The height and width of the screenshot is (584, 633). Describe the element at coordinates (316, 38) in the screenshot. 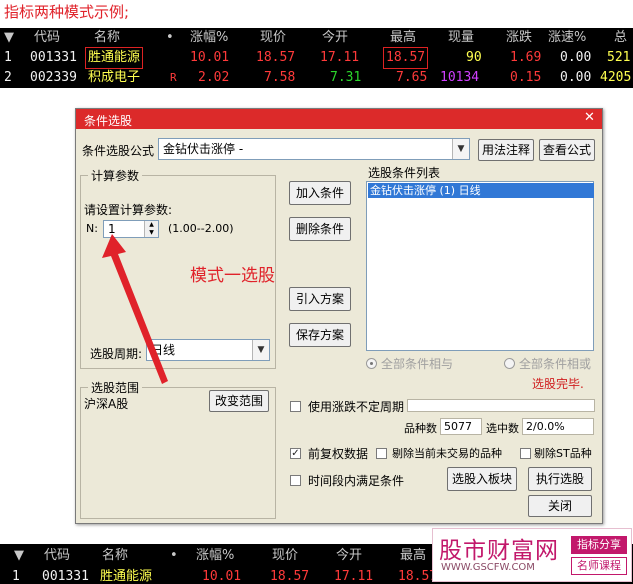

I see `grid-header-row: ▼ 代码 名称 • 涨幅% 现价 今开 最高 现量 涨跌 涨速% 总` at that location.